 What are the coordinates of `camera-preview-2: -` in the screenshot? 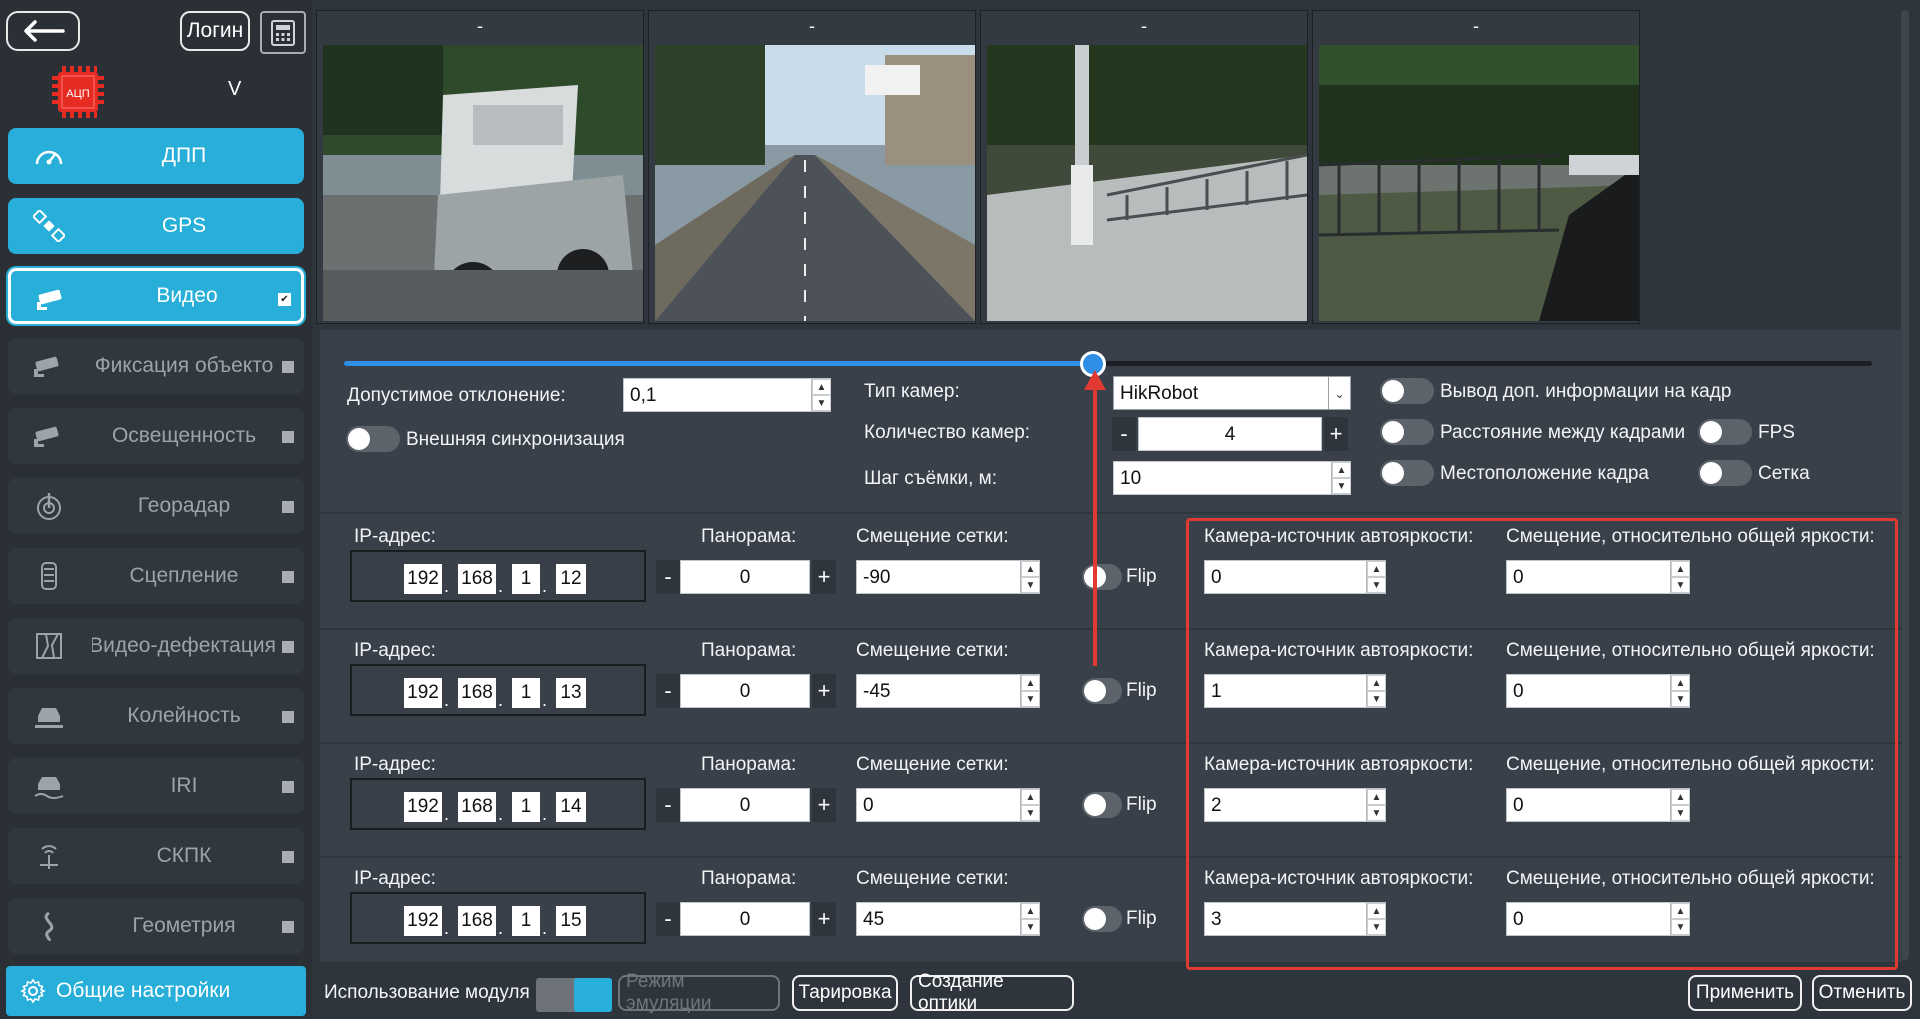 It's located at (812, 167).